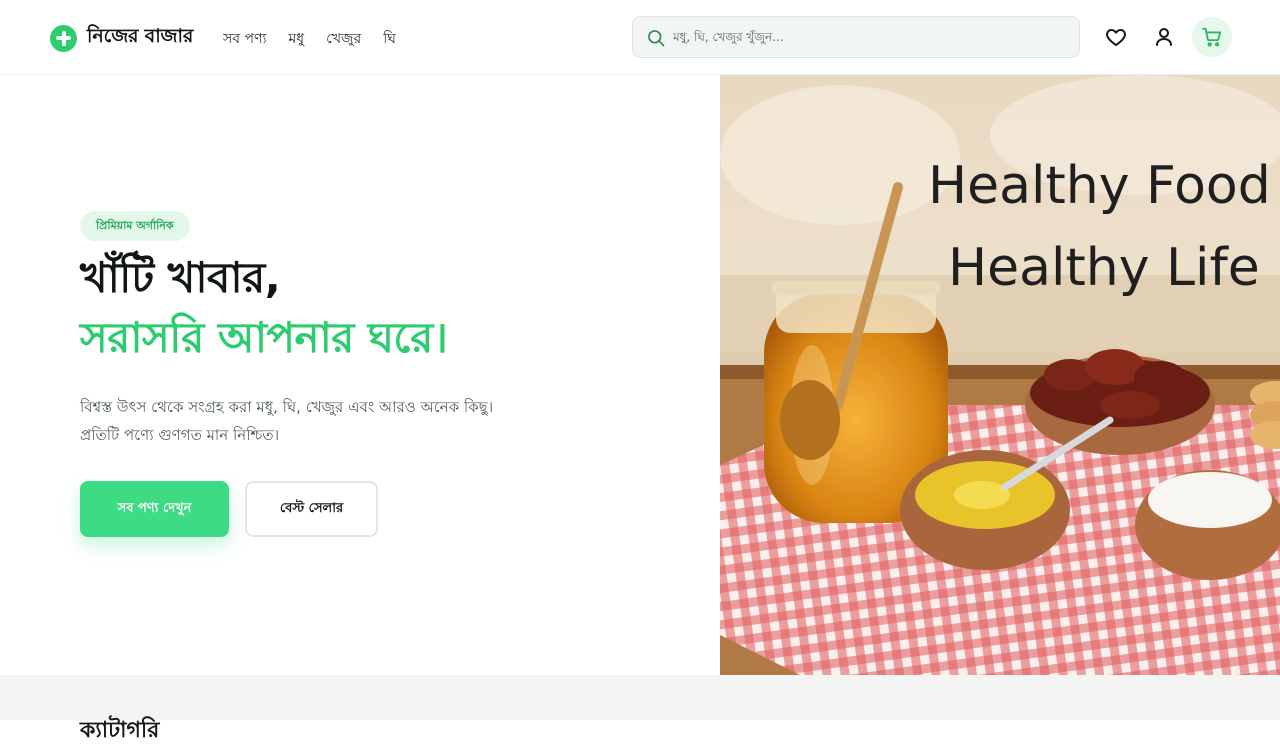 The image size is (1280, 750). I want to click on view-all-products-button: সব পণ্য দেখুন, so click(154, 509).